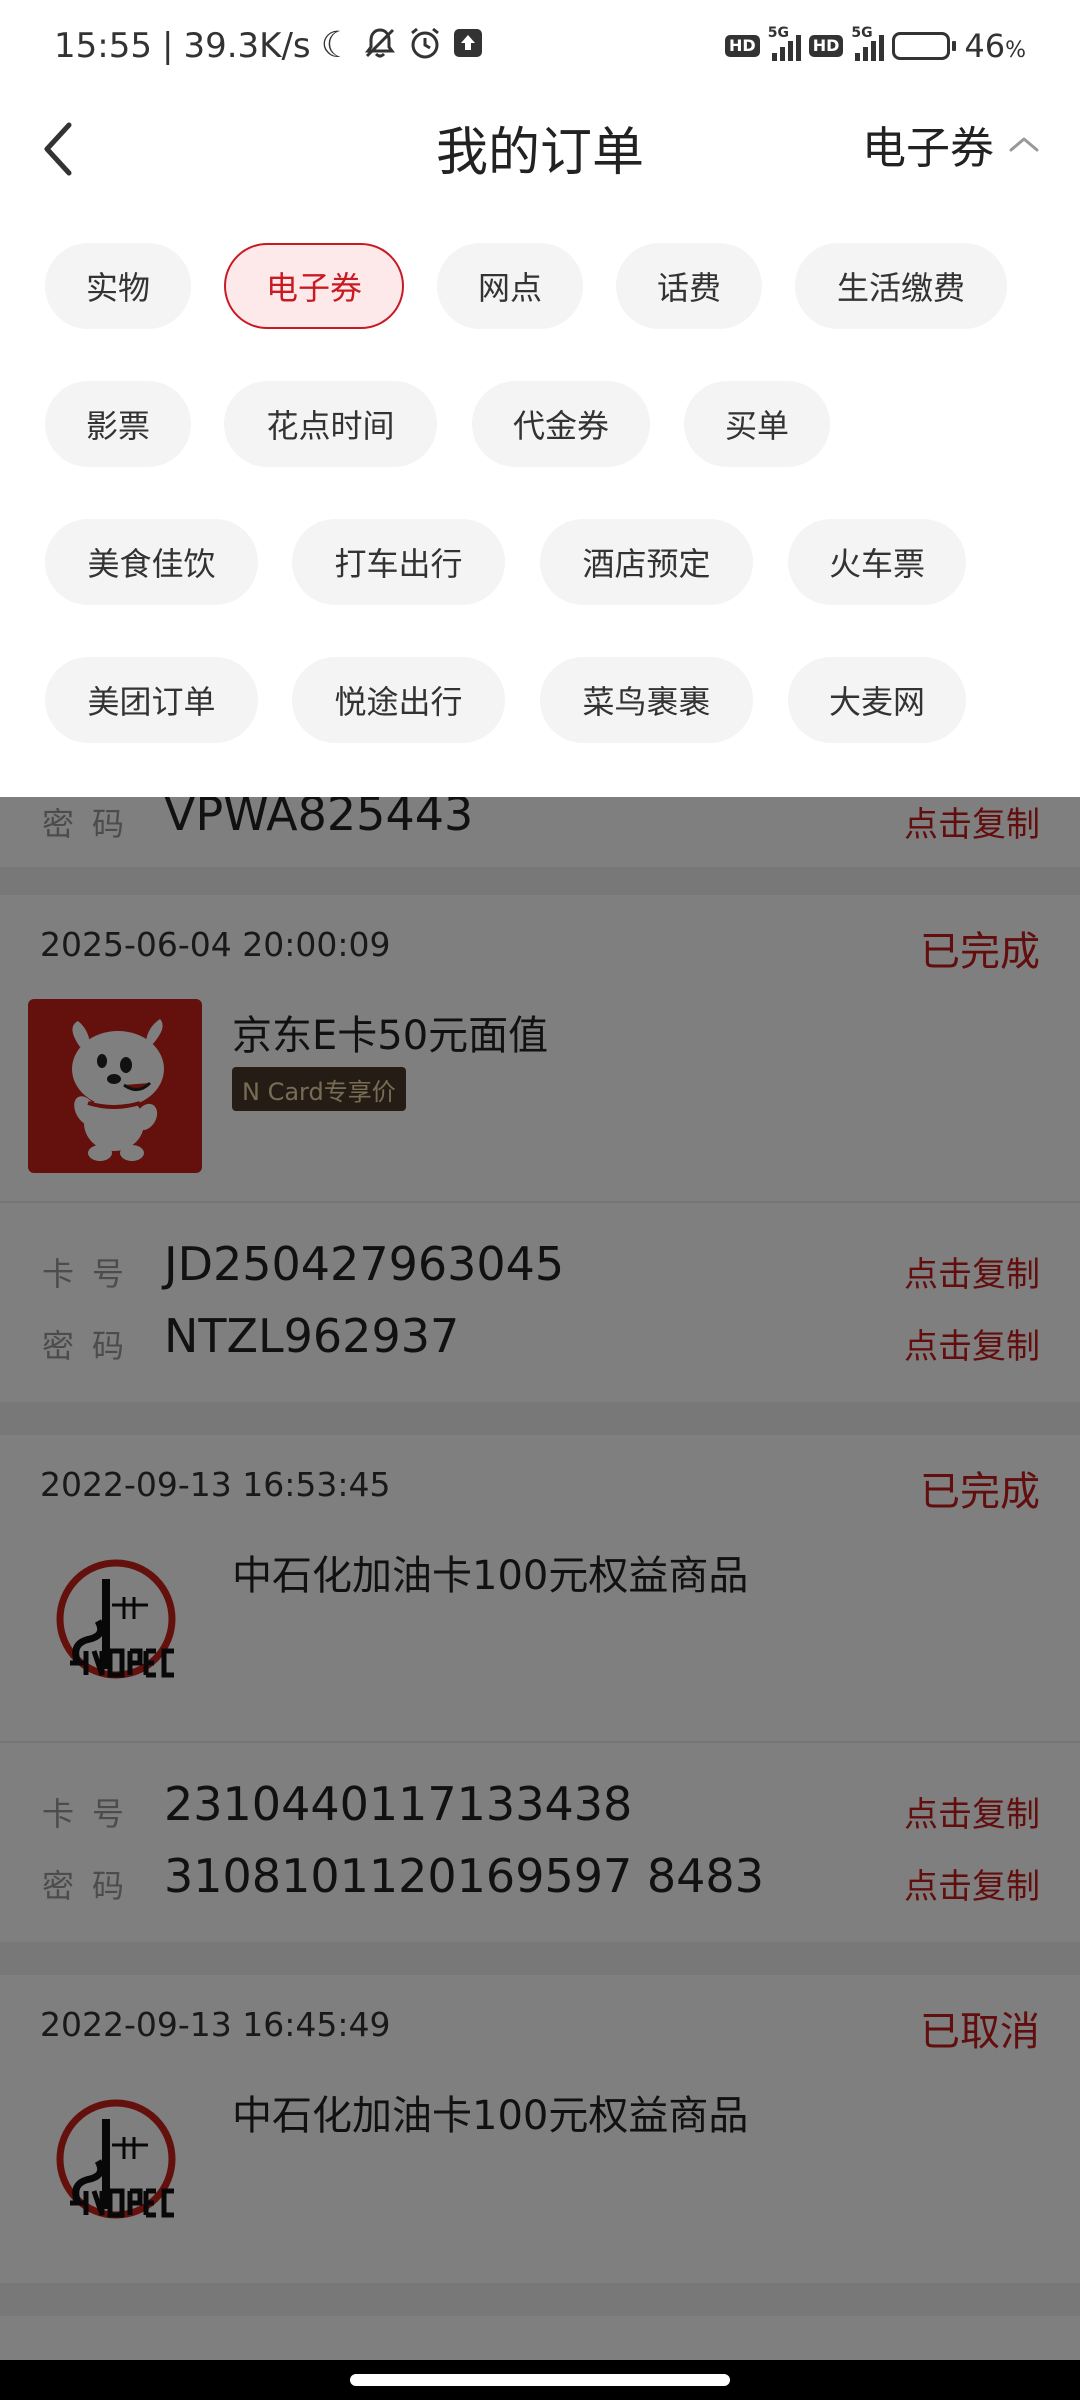 The width and height of the screenshot is (1080, 2400). I want to click on home-indicator, so click(540, 2380).